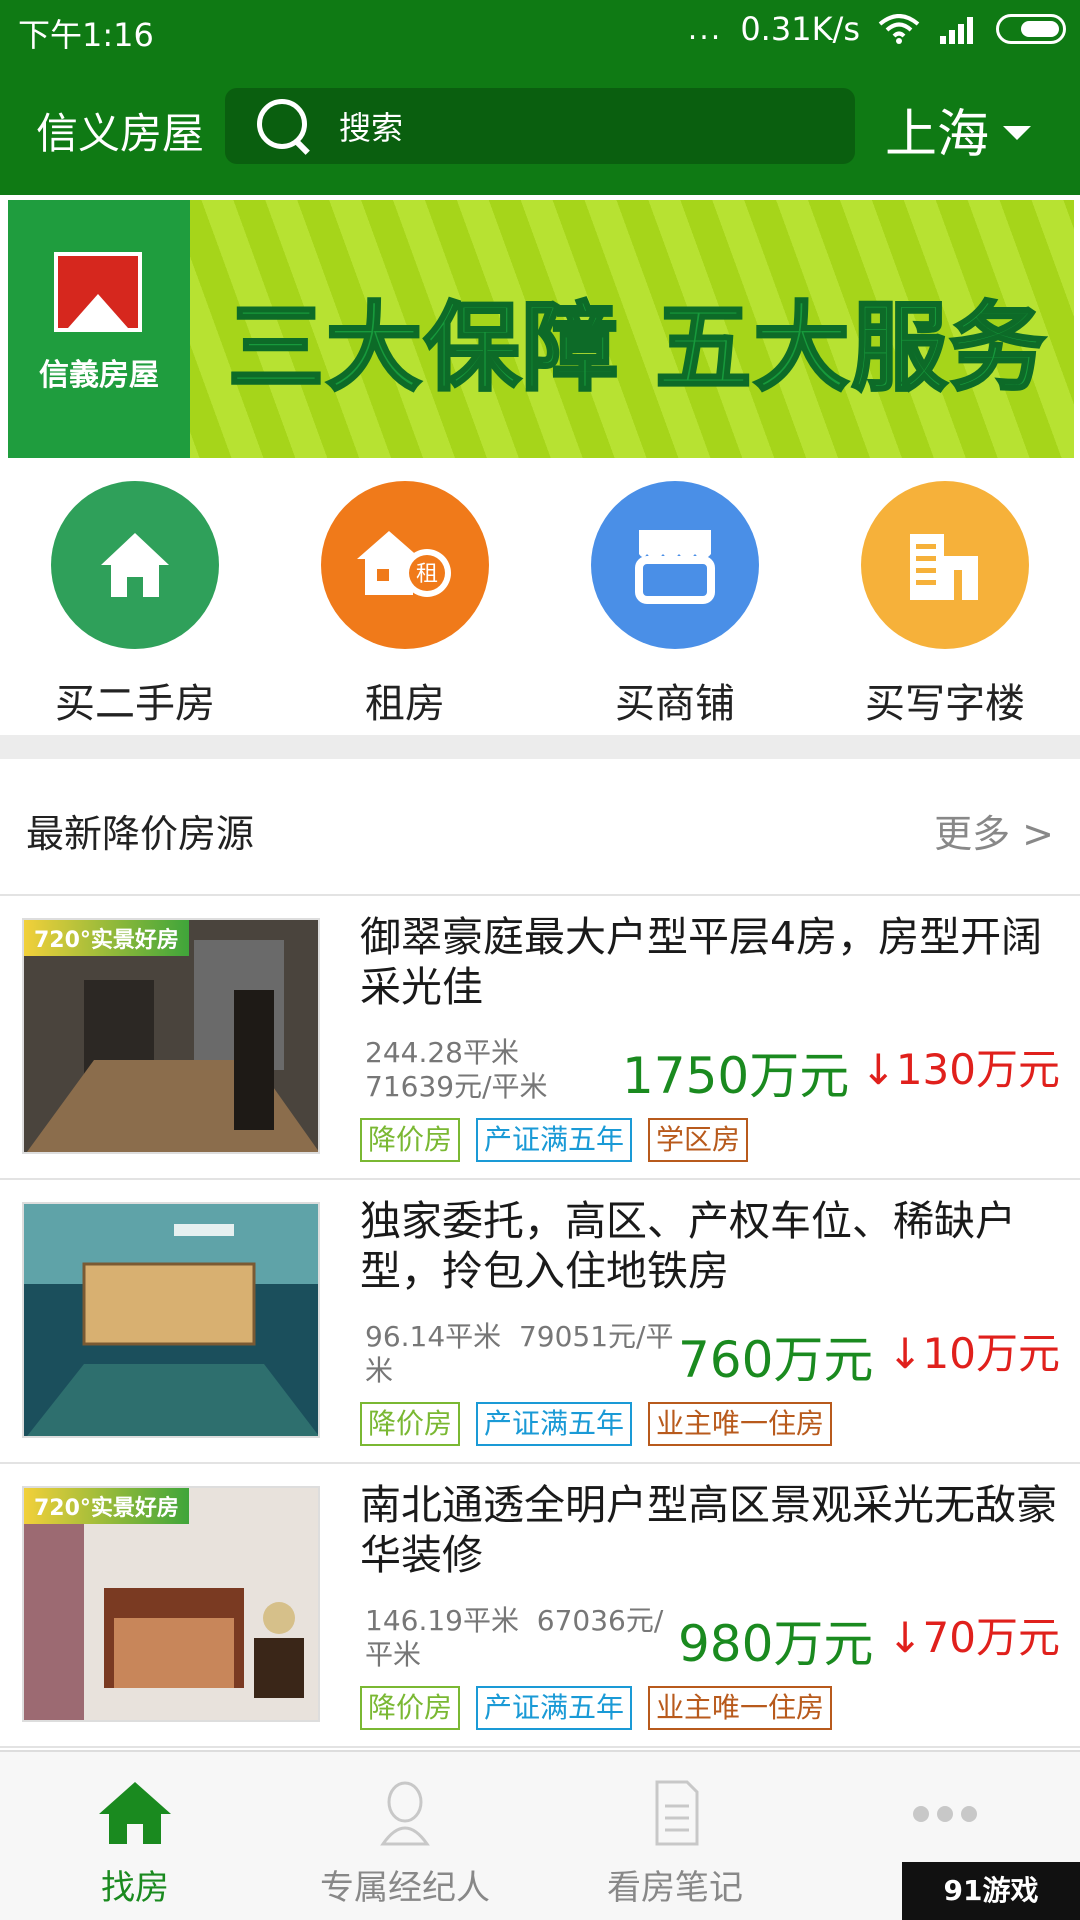  What do you see at coordinates (688, 1246) in the screenshot?
I see `listing-title: 独家委托，高区、产权车位、稀缺户型，拎包入住地铁房` at bounding box center [688, 1246].